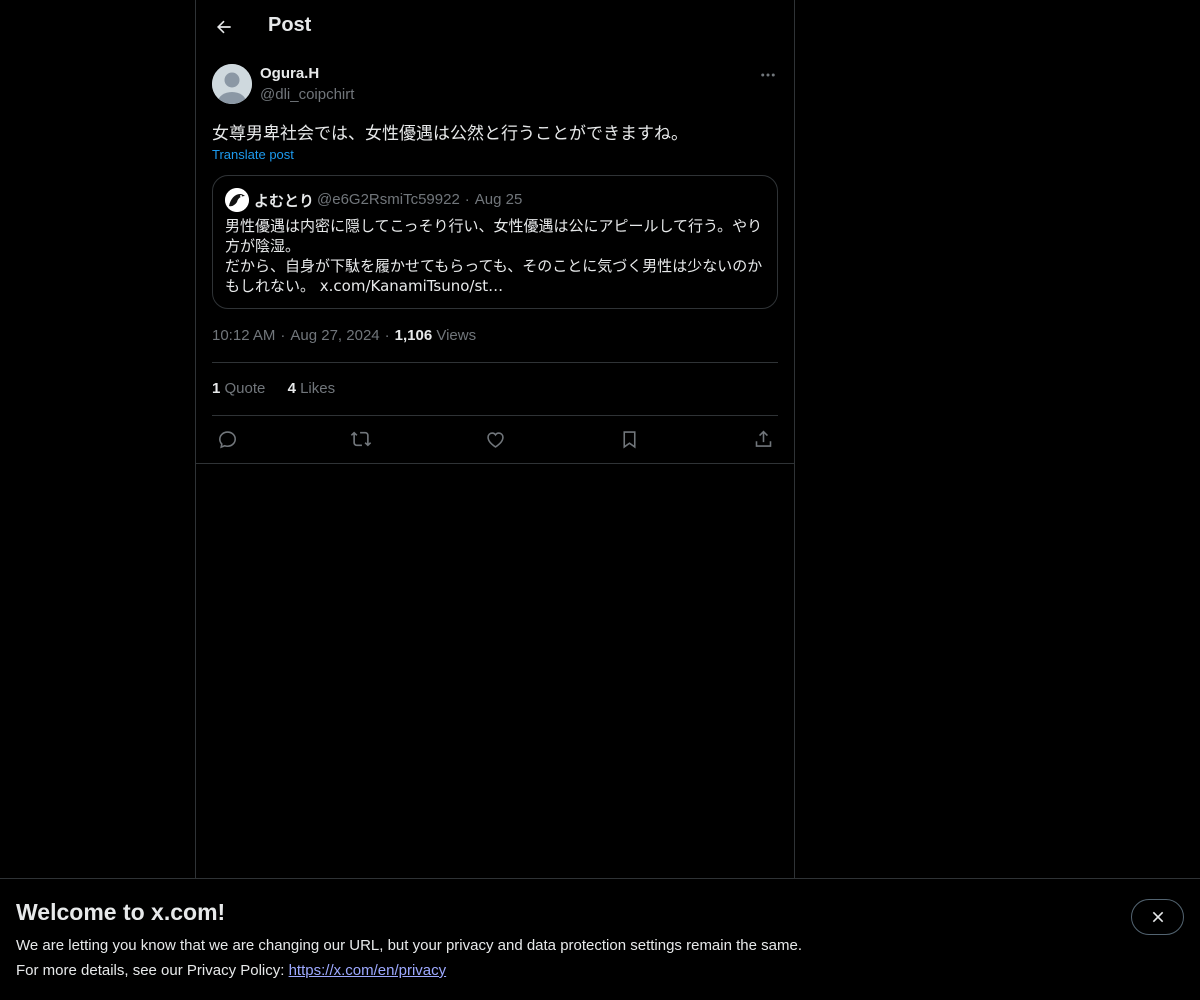  I want to click on heart-icon, so click(495, 439).